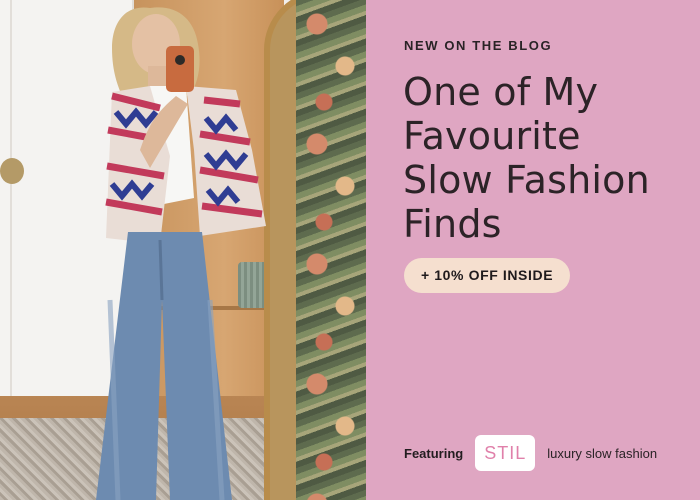 This screenshot has width=700, height=500. I want to click on featuring-row: Featuring STIL luxury slow fashion, so click(530, 453).